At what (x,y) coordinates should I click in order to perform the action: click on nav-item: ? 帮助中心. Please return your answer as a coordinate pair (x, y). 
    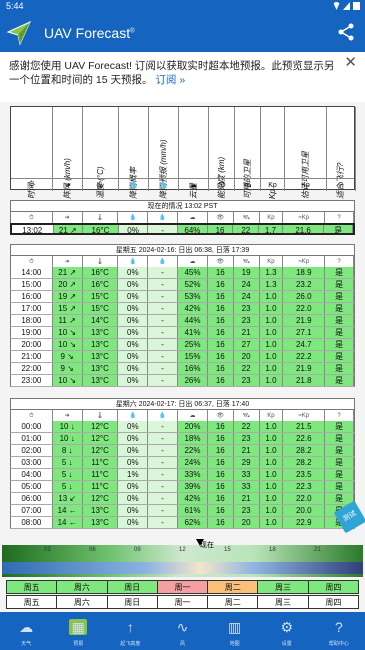
    Looking at the image, I should click on (339, 631).